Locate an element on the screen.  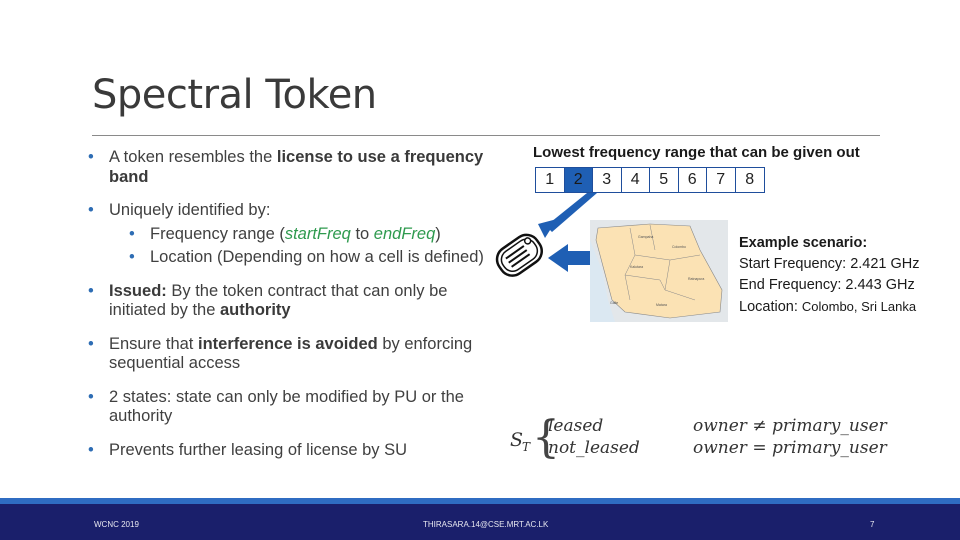
formula-state-not-leased: not_leased is located at coordinates (594, 448).